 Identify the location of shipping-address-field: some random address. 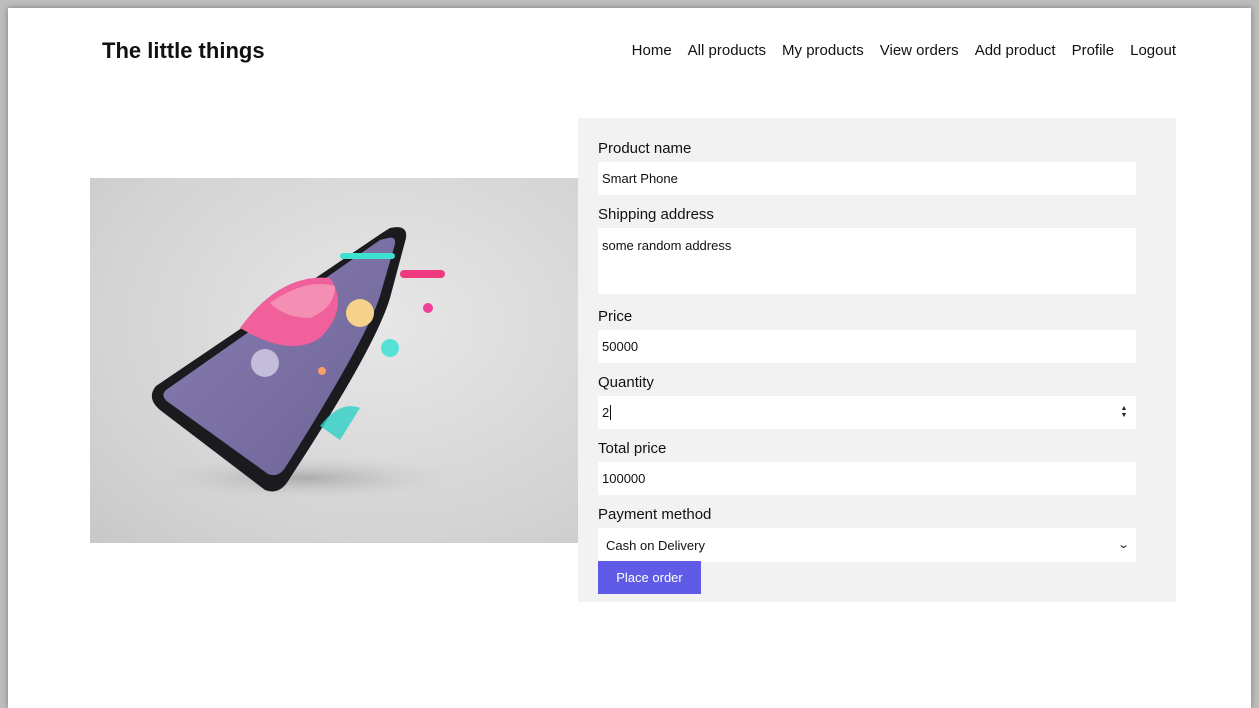
(867, 261).